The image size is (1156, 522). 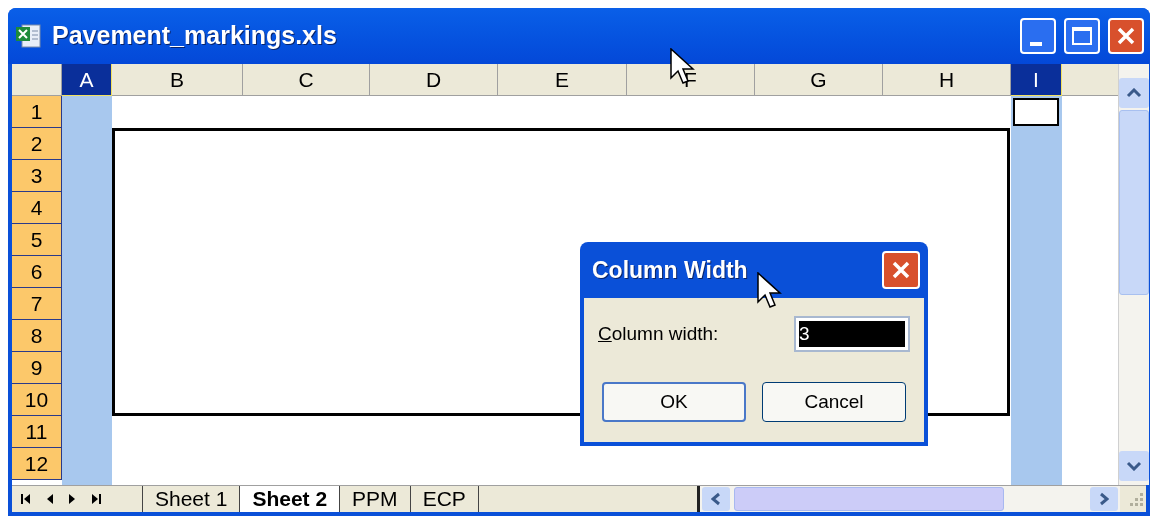 I want to click on column-header: E, so click(x=562, y=80).